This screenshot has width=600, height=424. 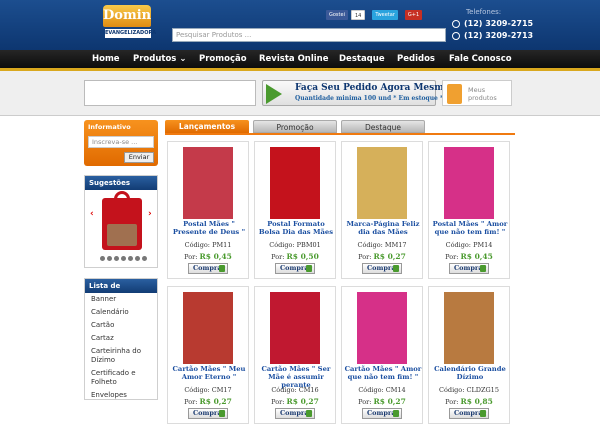 I want to click on cart-label: Meus produtos, so click(x=482, y=94).